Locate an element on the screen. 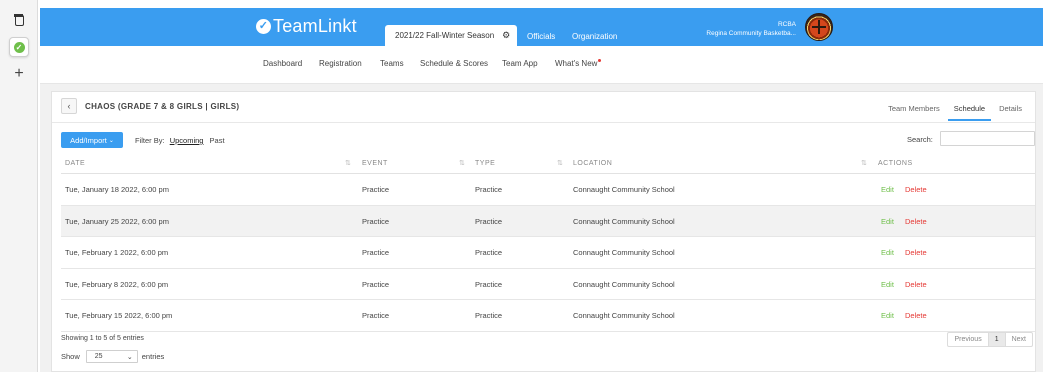  cell-date: Tue, February 8 2022, 6:00 pm is located at coordinates (117, 284).